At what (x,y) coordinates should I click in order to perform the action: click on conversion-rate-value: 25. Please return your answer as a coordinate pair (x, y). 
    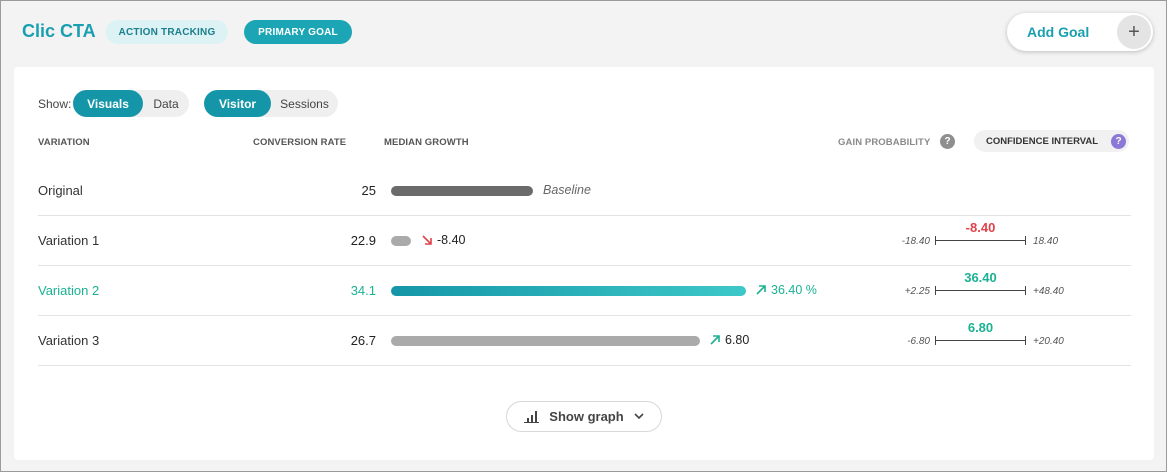
    Looking at the image, I should click on (368, 190).